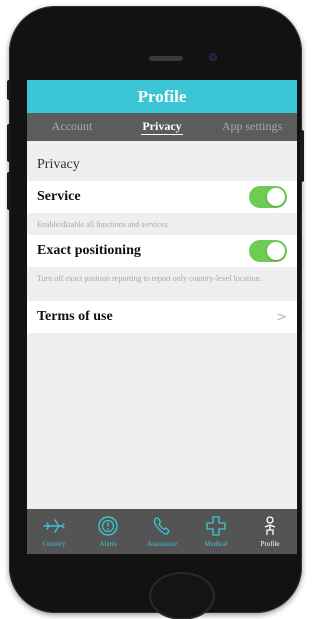  What do you see at coordinates (89, 250) in the screenshot?
I see `exact-positioning-label: Exact positioning` at bounding box center [89, 250].